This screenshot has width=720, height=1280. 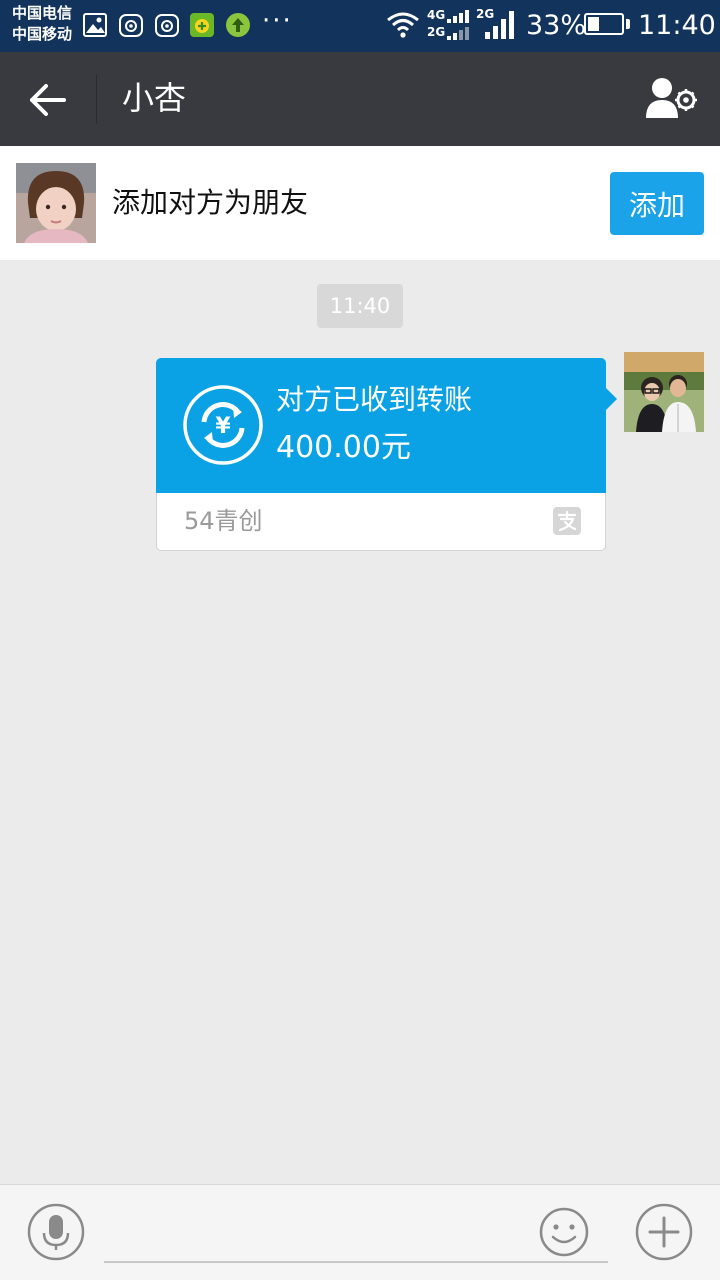 What do you see at coordinates (677, 25) in the screenshot?
I see `status-clock: 11:40` at bounding box center [677, 25].